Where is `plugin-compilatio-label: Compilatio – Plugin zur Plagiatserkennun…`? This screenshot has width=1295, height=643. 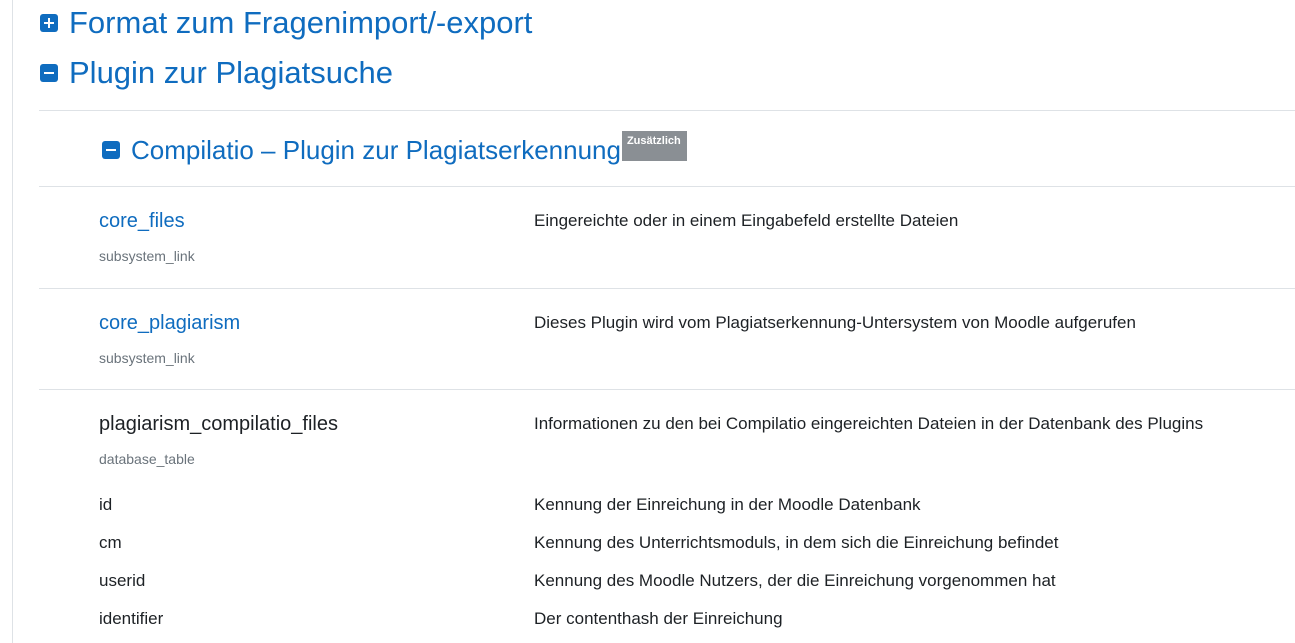
plugin-compilatio-label: Compilatio – Plugin zur Plagiatserkennun… is located at coordinates (376, 149).